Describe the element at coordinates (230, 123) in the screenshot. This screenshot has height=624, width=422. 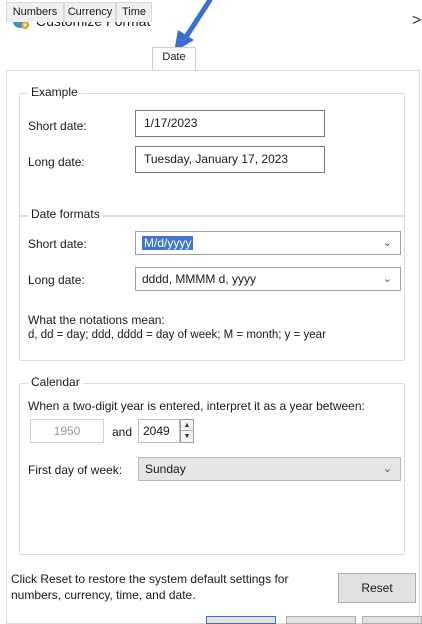
I see `example-short-date-field: 1/17/2023` at that location.